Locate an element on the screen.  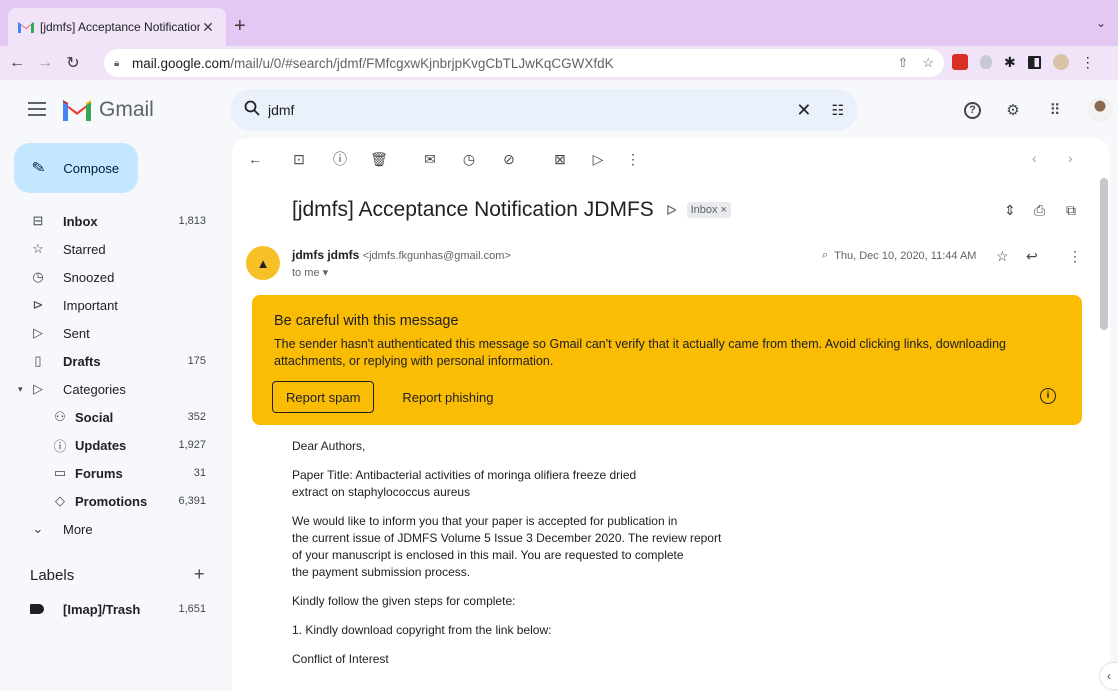
clear-search-icon: ✕ is located at coordinates (803, 110).